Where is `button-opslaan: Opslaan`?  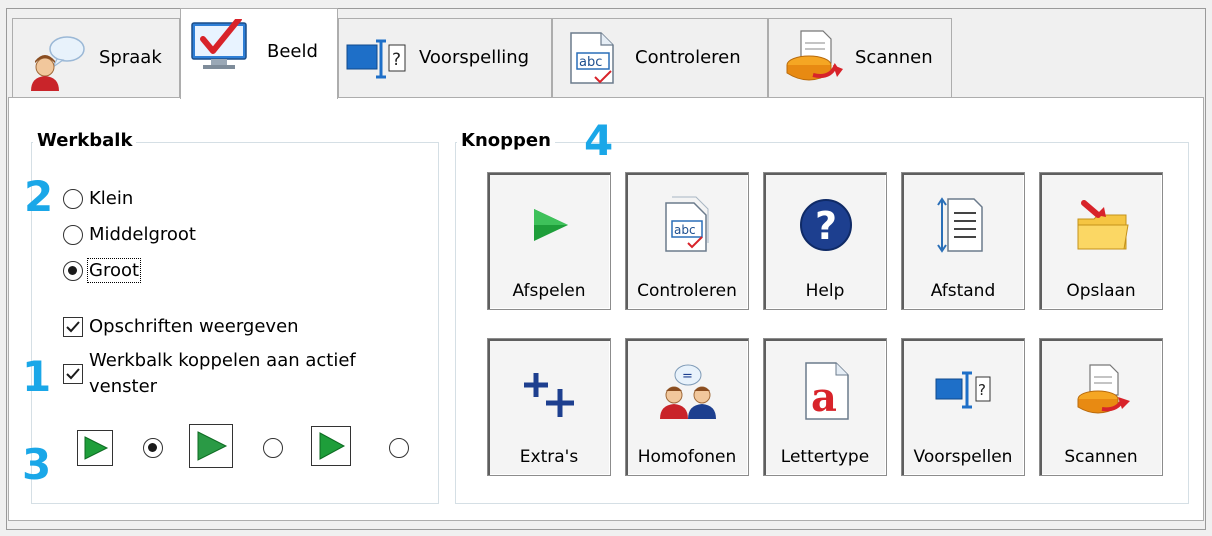
button-opslaan: Opslaan is located at coordinates (1101, 241).